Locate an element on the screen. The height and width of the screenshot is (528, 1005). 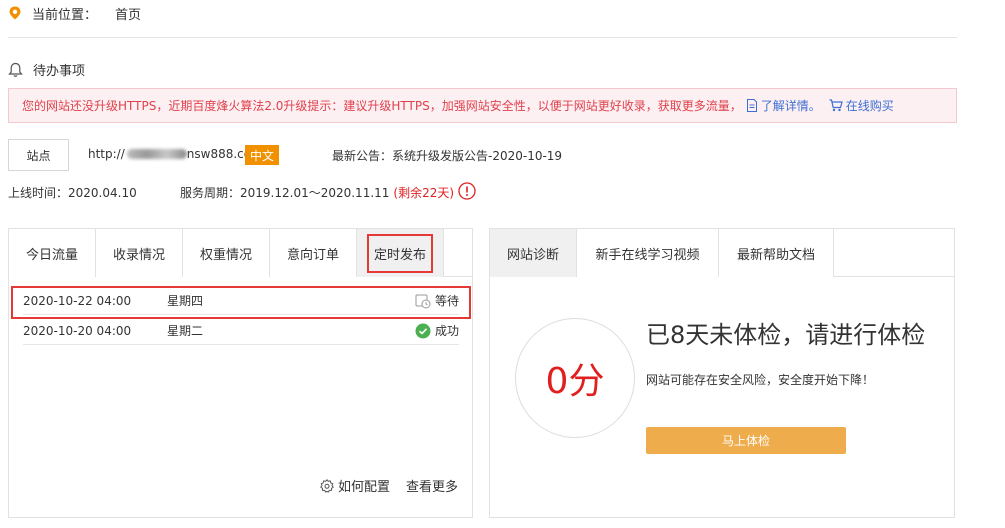
tab-site-diagnosis: 网站诊断 is located at coordinates (533, 253).